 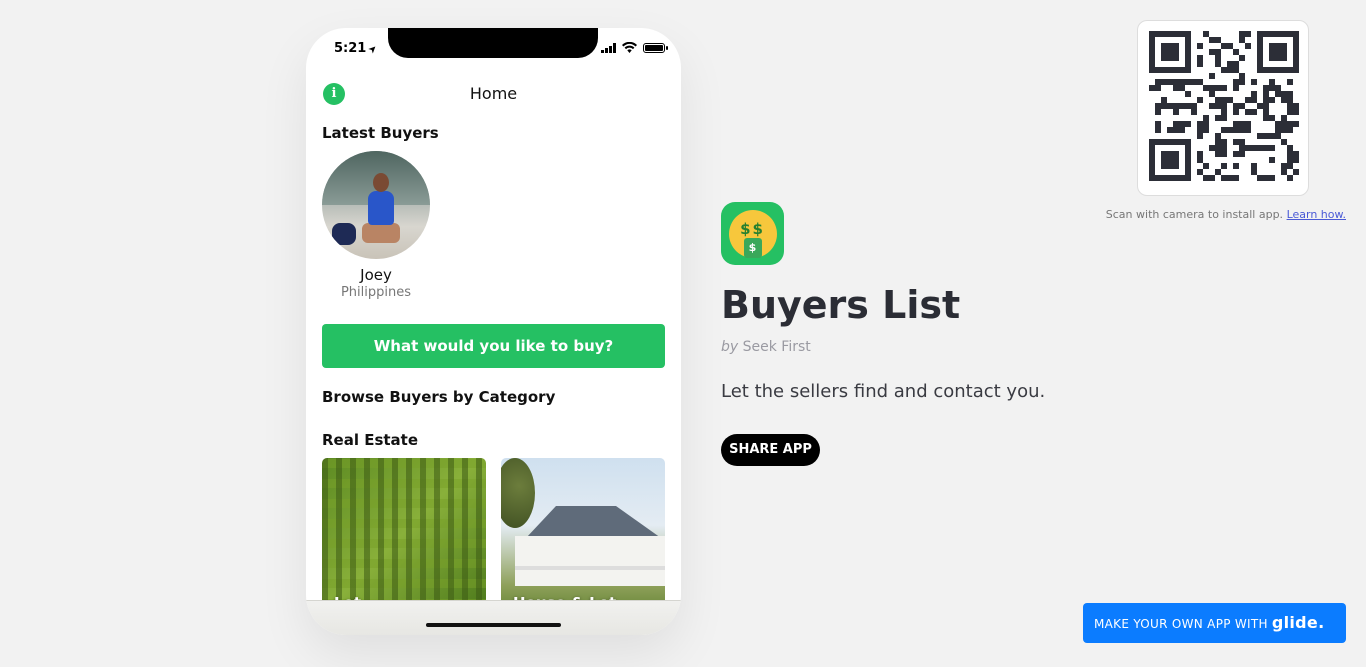 I want to click on what-to-buy-button: What would you like to buy?, so click(x=493, y=346).